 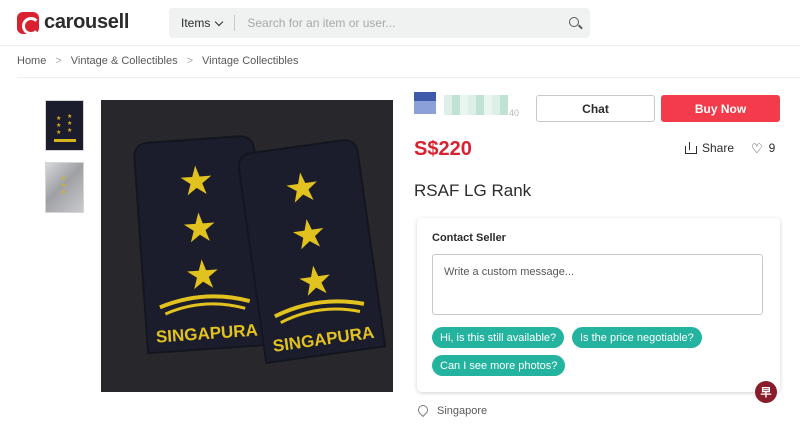 I want to click on share-icon, so click(x=690, y=148).